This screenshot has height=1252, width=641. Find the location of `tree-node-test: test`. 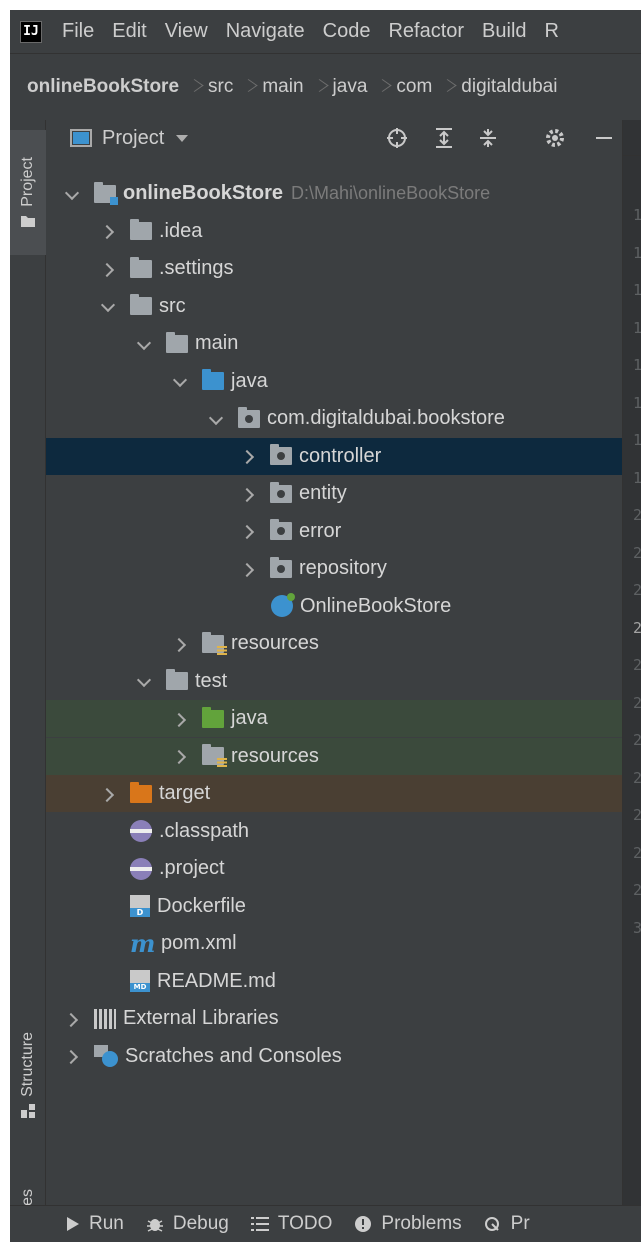

tree-node-test: test is located at coordinates (334, 681).